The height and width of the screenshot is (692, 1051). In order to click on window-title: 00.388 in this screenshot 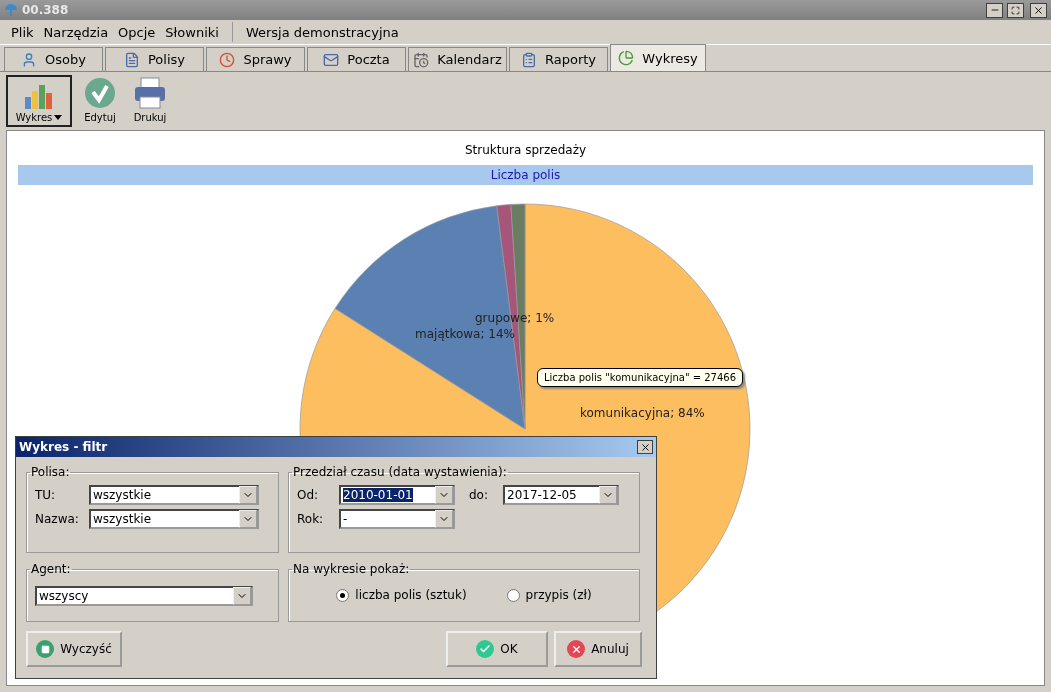, I will do `click(46, 10)`.